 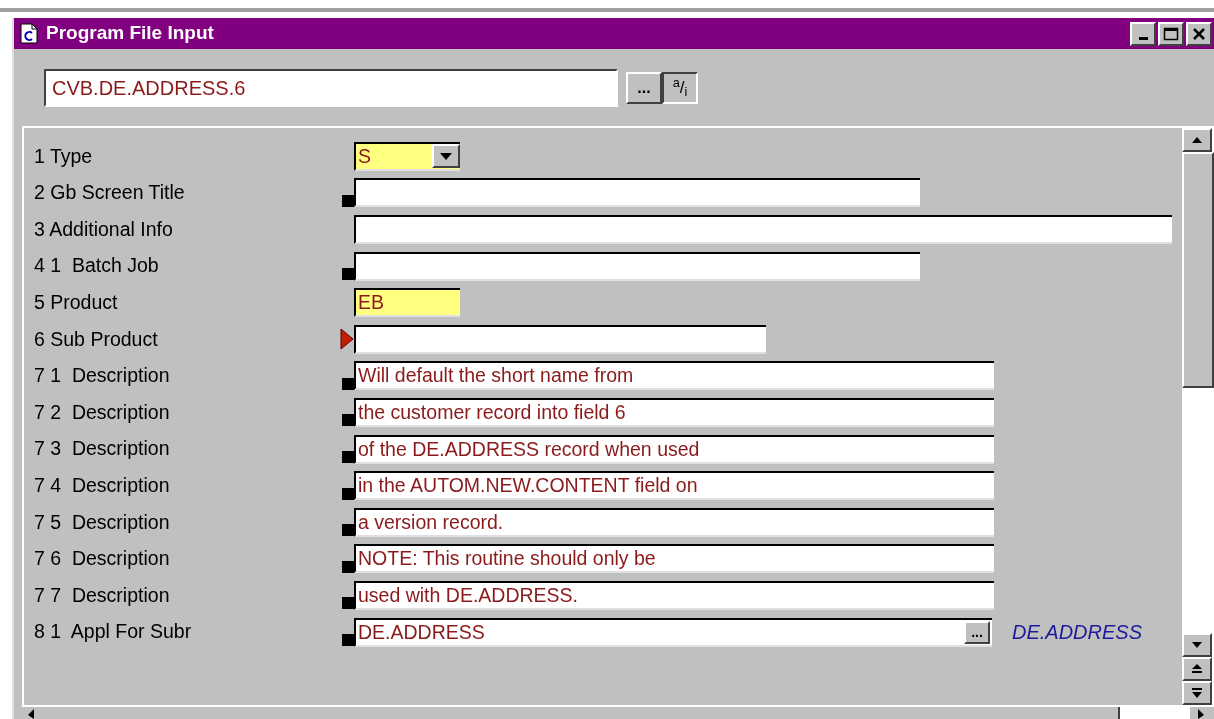 I want to click on scroll-up-button, so click(x=1197, y=140).